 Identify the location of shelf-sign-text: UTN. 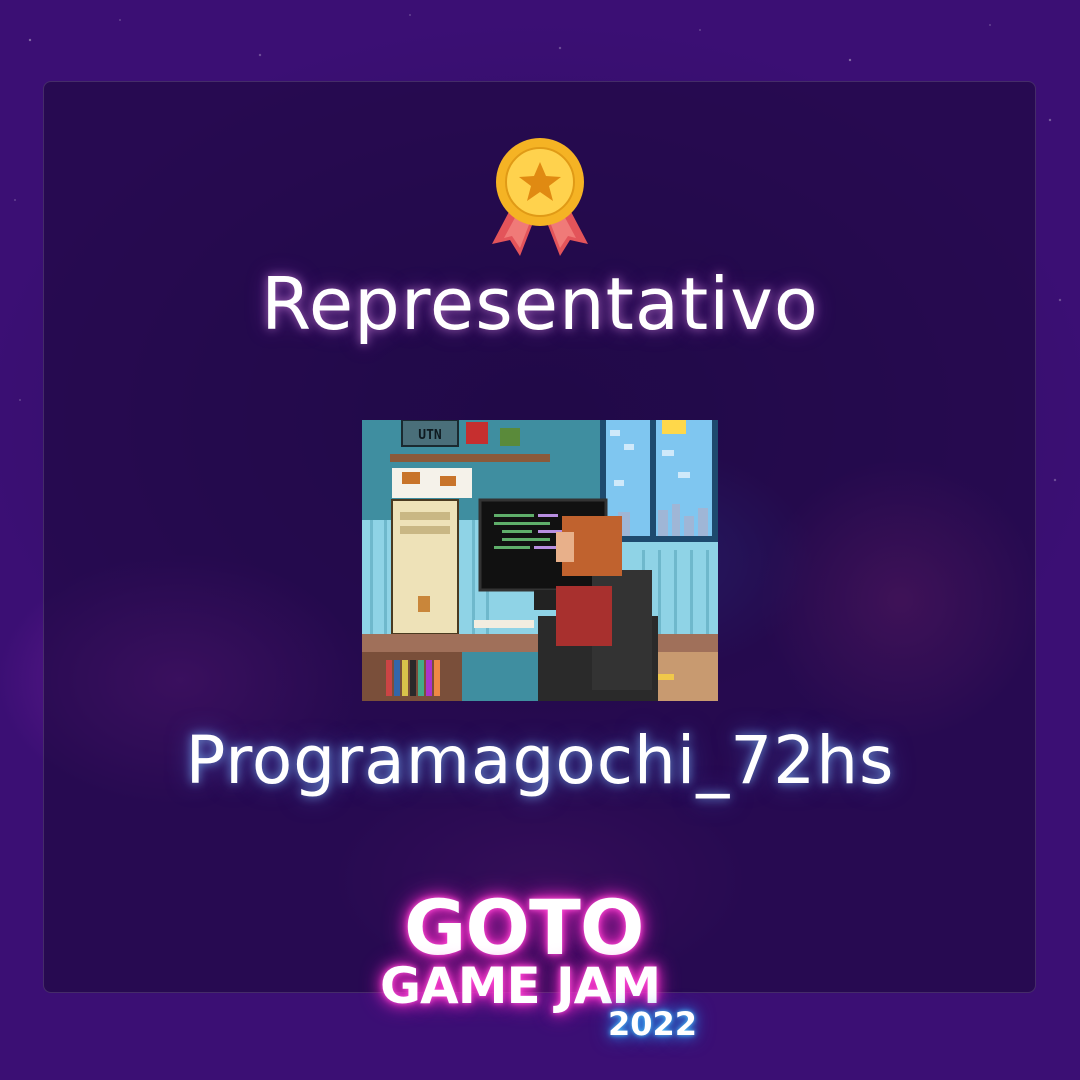
(430, 435).